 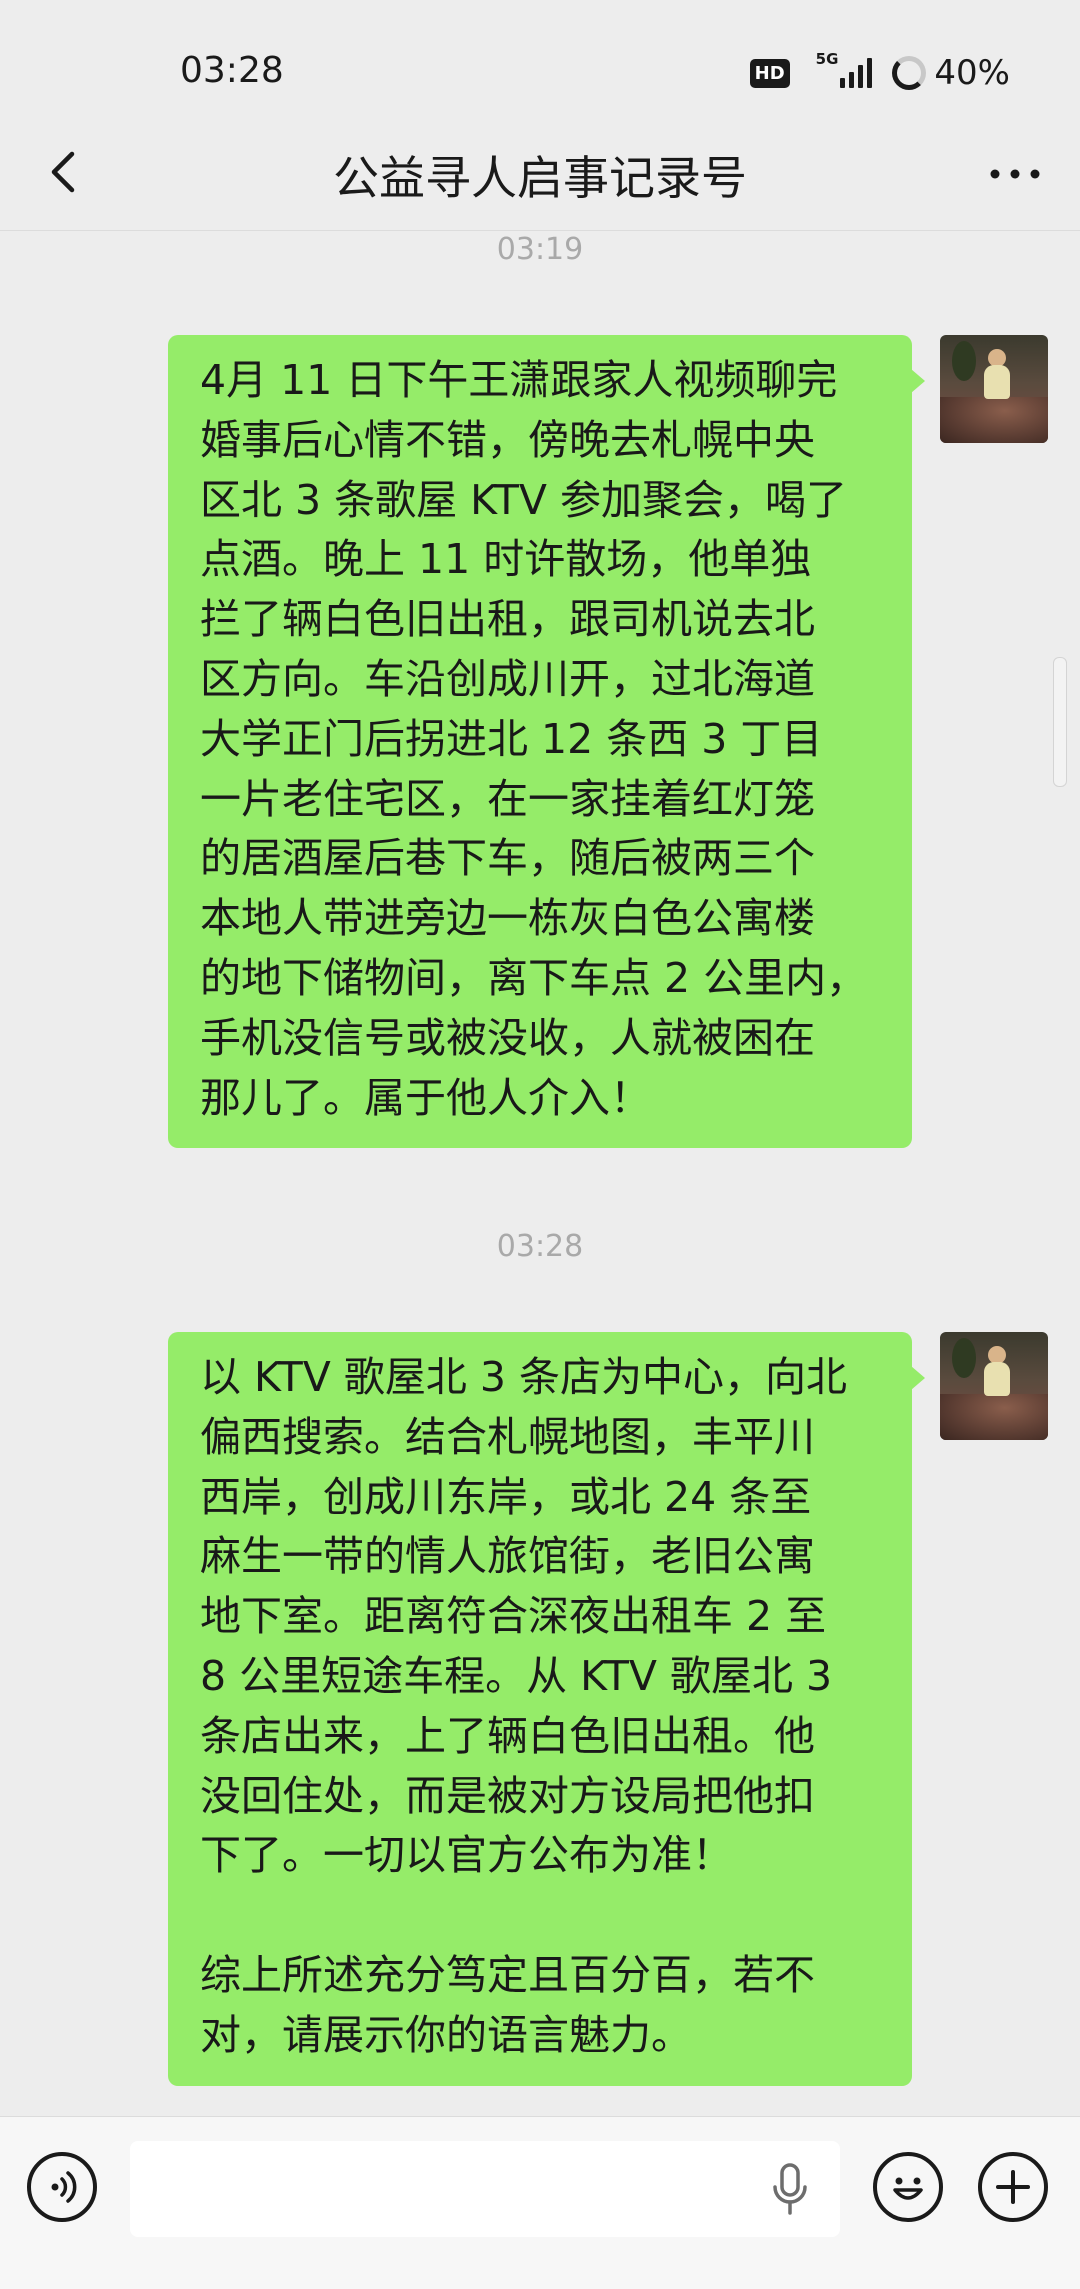 I want to click on message-input, so click(x=485, y=2189).